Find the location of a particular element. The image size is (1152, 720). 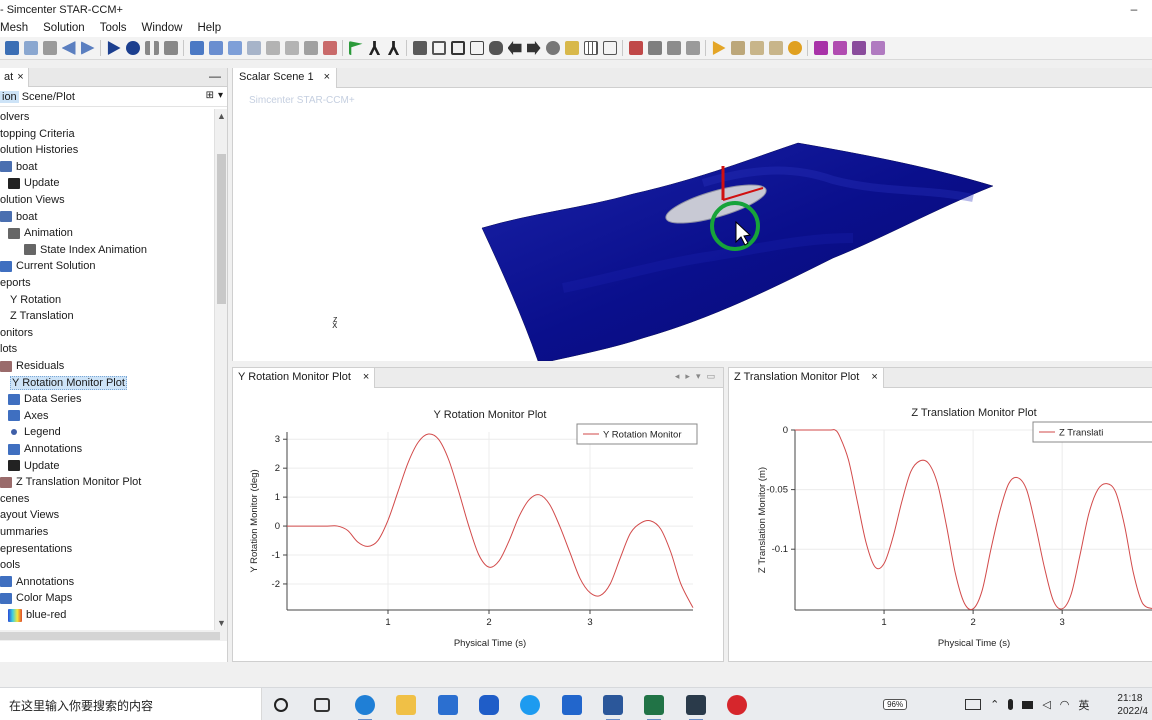

stop-anim-icon is located at coordinates (737, 48).